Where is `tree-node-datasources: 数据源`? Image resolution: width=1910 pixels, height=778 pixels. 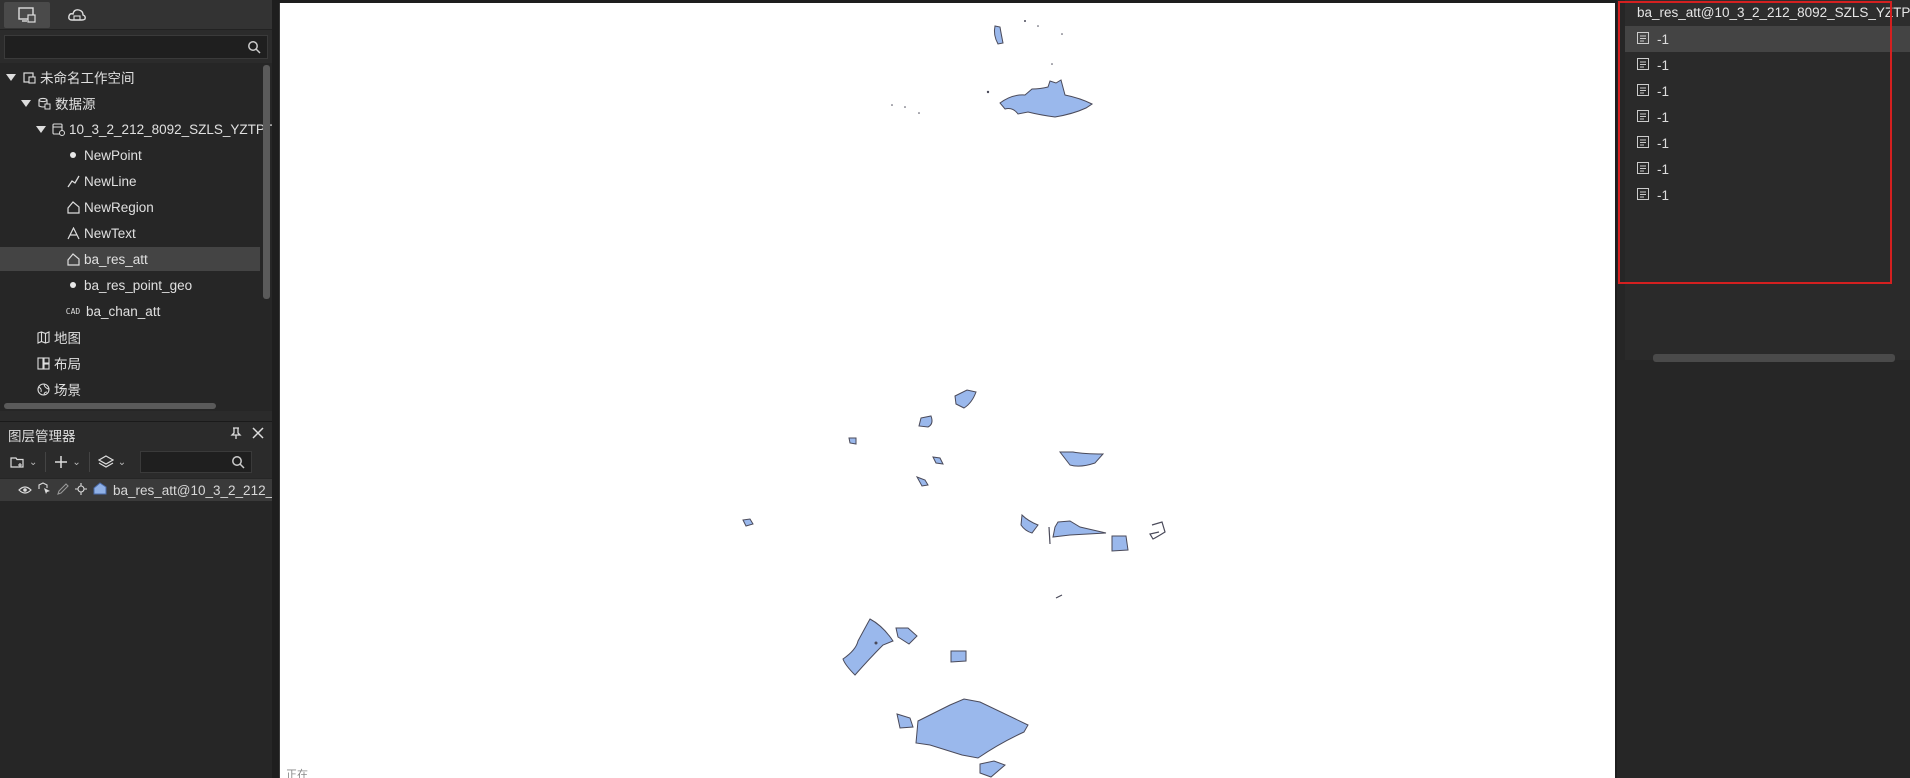
tree-node-datasources: 数据源 is located at coordinates (130, 103).